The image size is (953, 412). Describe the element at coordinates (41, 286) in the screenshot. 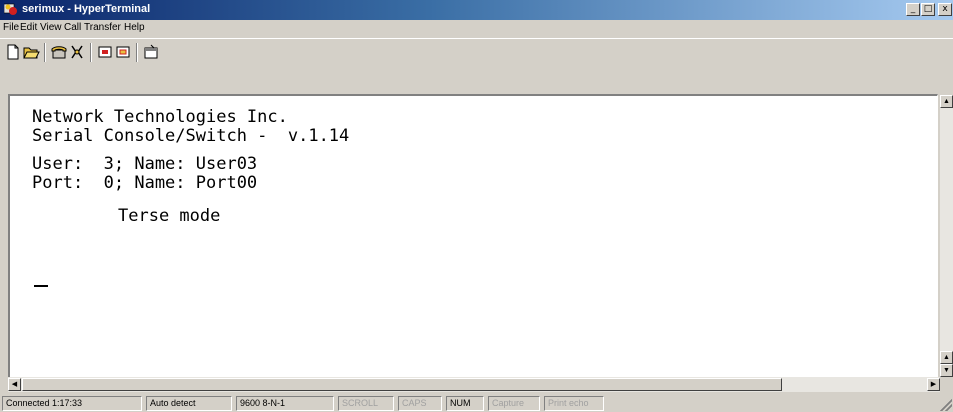

I see `terminal-cursor` at that location.